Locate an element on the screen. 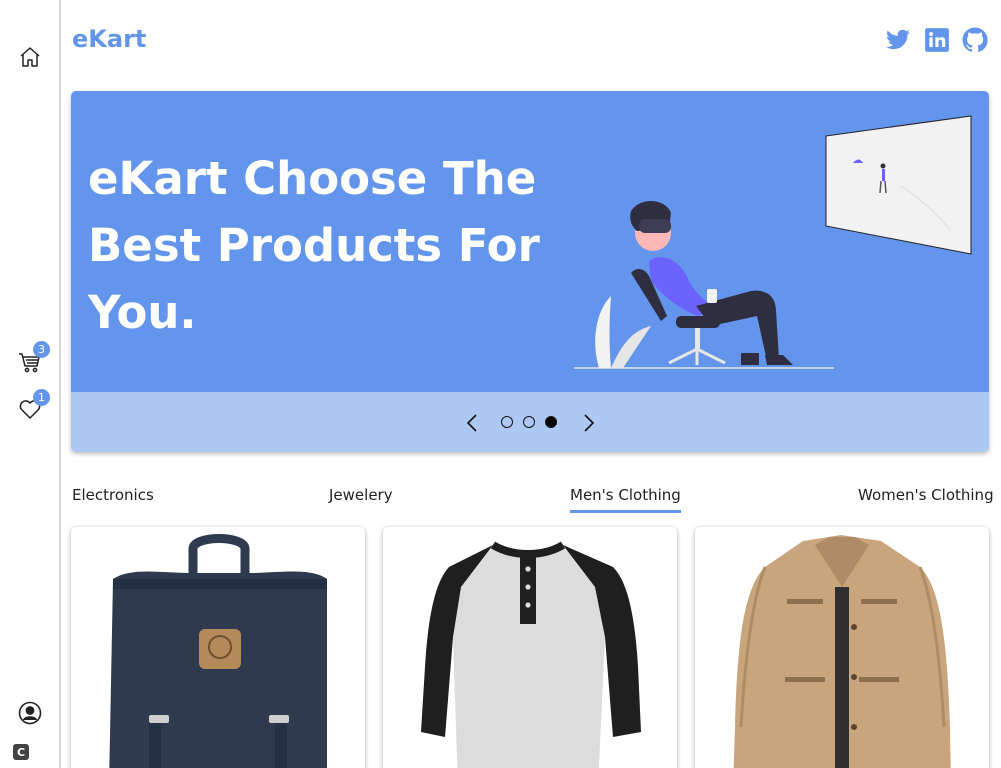 Image resolution: width=1001 pixels, height=768 pixels. vr-person-illustration is located at coordinates (773, 242).